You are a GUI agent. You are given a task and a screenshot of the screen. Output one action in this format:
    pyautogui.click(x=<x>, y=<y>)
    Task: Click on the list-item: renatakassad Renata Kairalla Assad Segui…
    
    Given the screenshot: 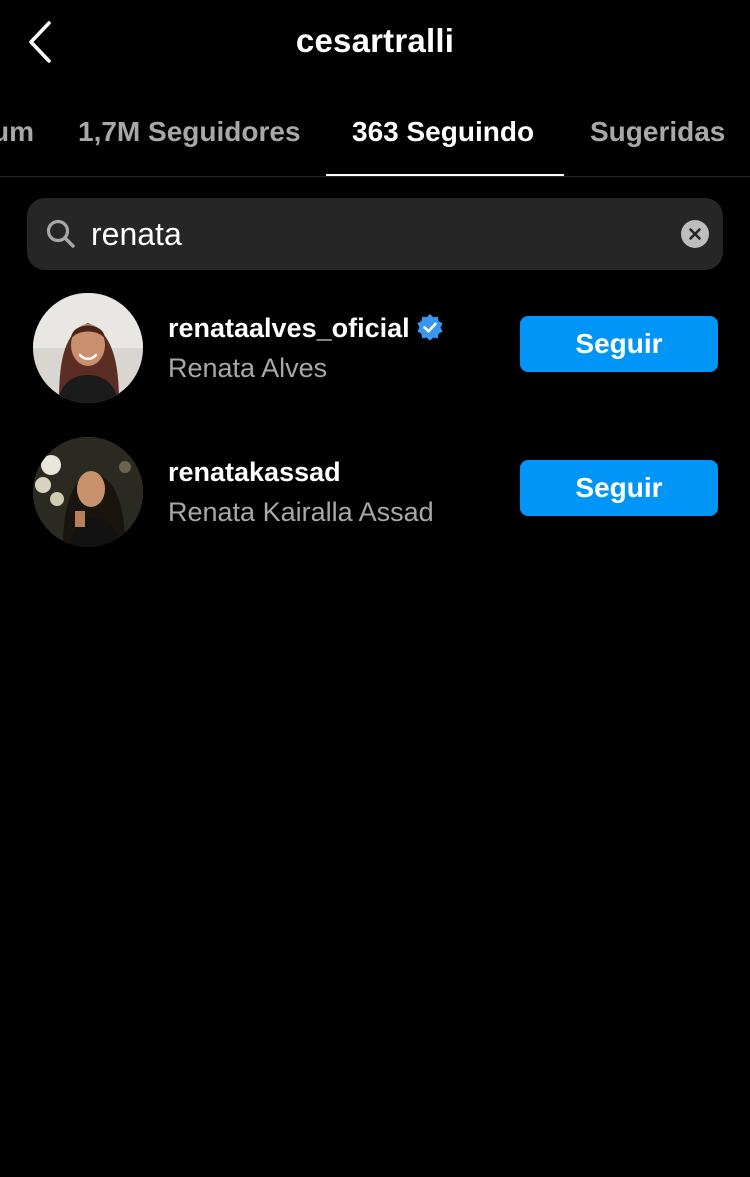 What is the action you would take?
    pyautogui.click(x=375, y=492)
    